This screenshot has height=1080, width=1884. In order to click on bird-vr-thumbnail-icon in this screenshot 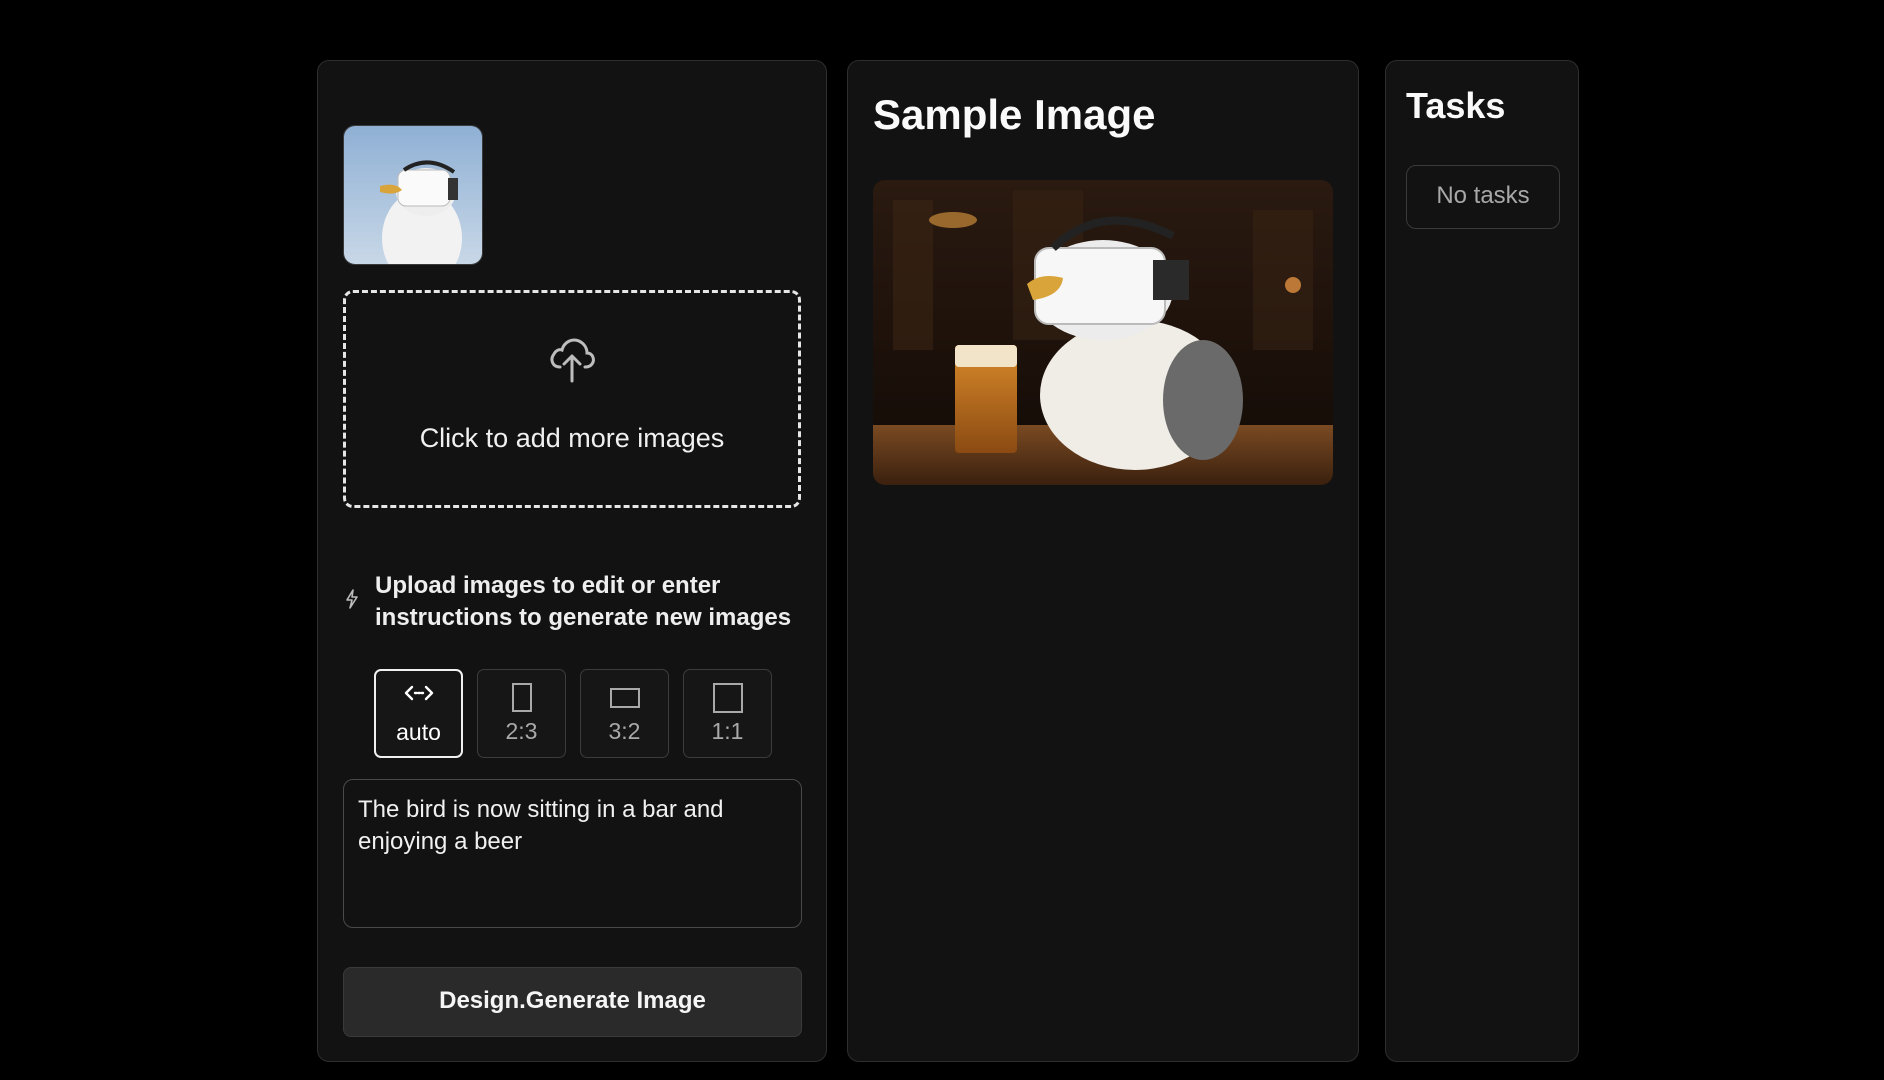, I will do `click(413, 195)`.